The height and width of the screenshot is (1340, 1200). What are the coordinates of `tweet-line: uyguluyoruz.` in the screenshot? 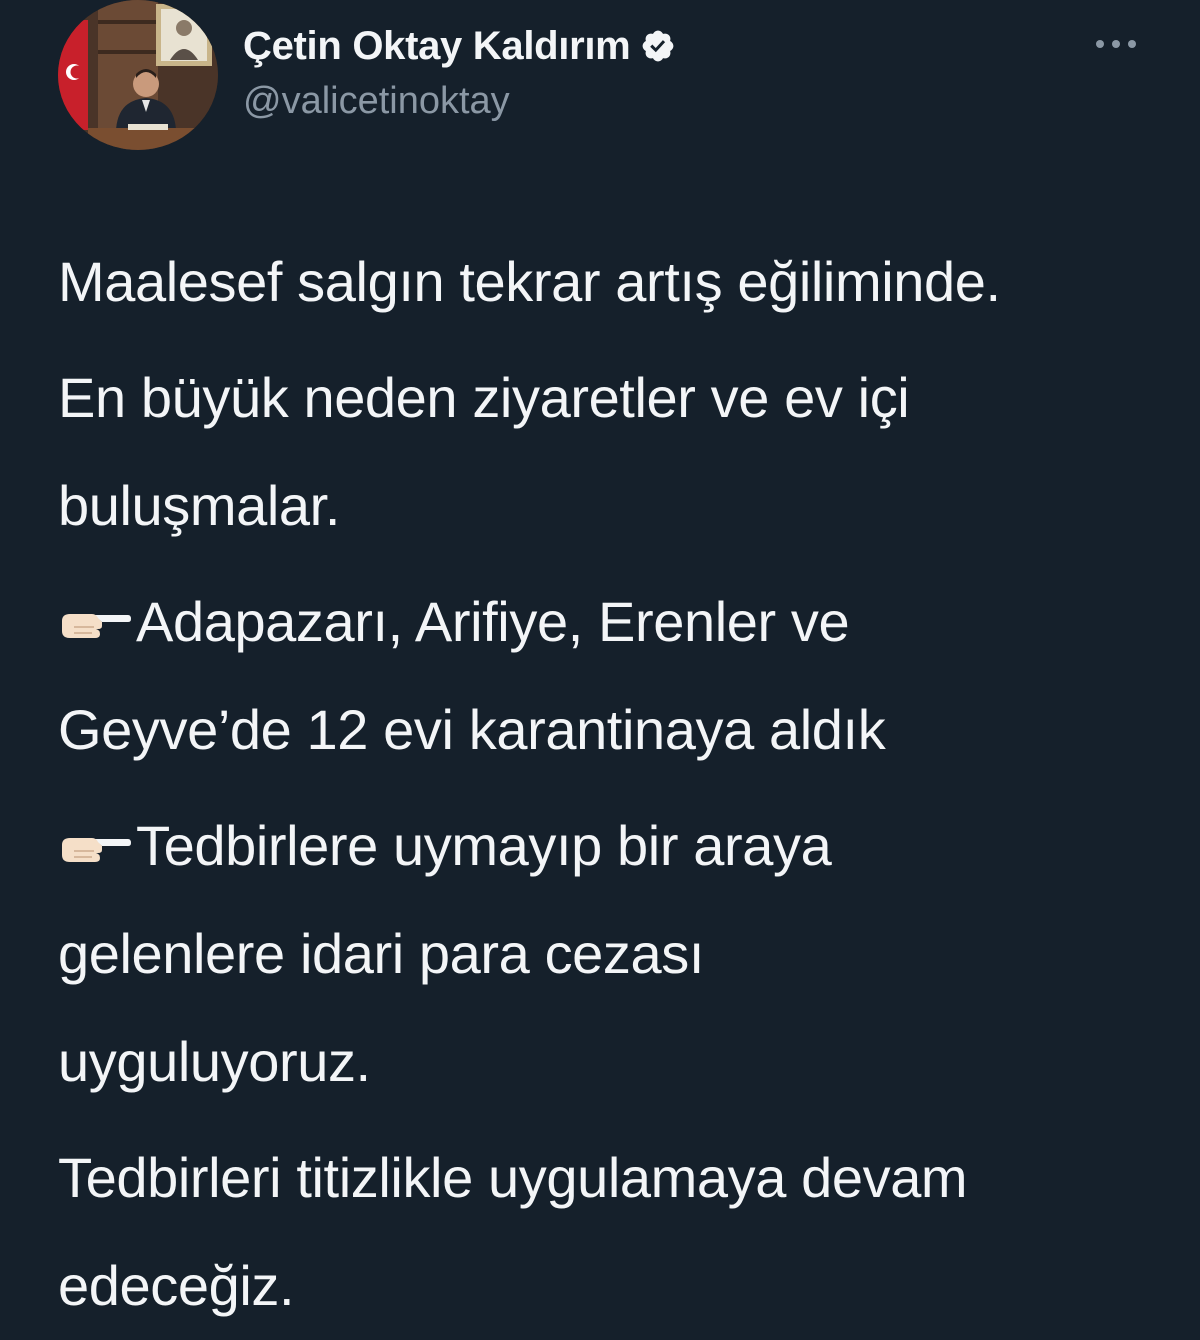 It's located at (214, 1061).